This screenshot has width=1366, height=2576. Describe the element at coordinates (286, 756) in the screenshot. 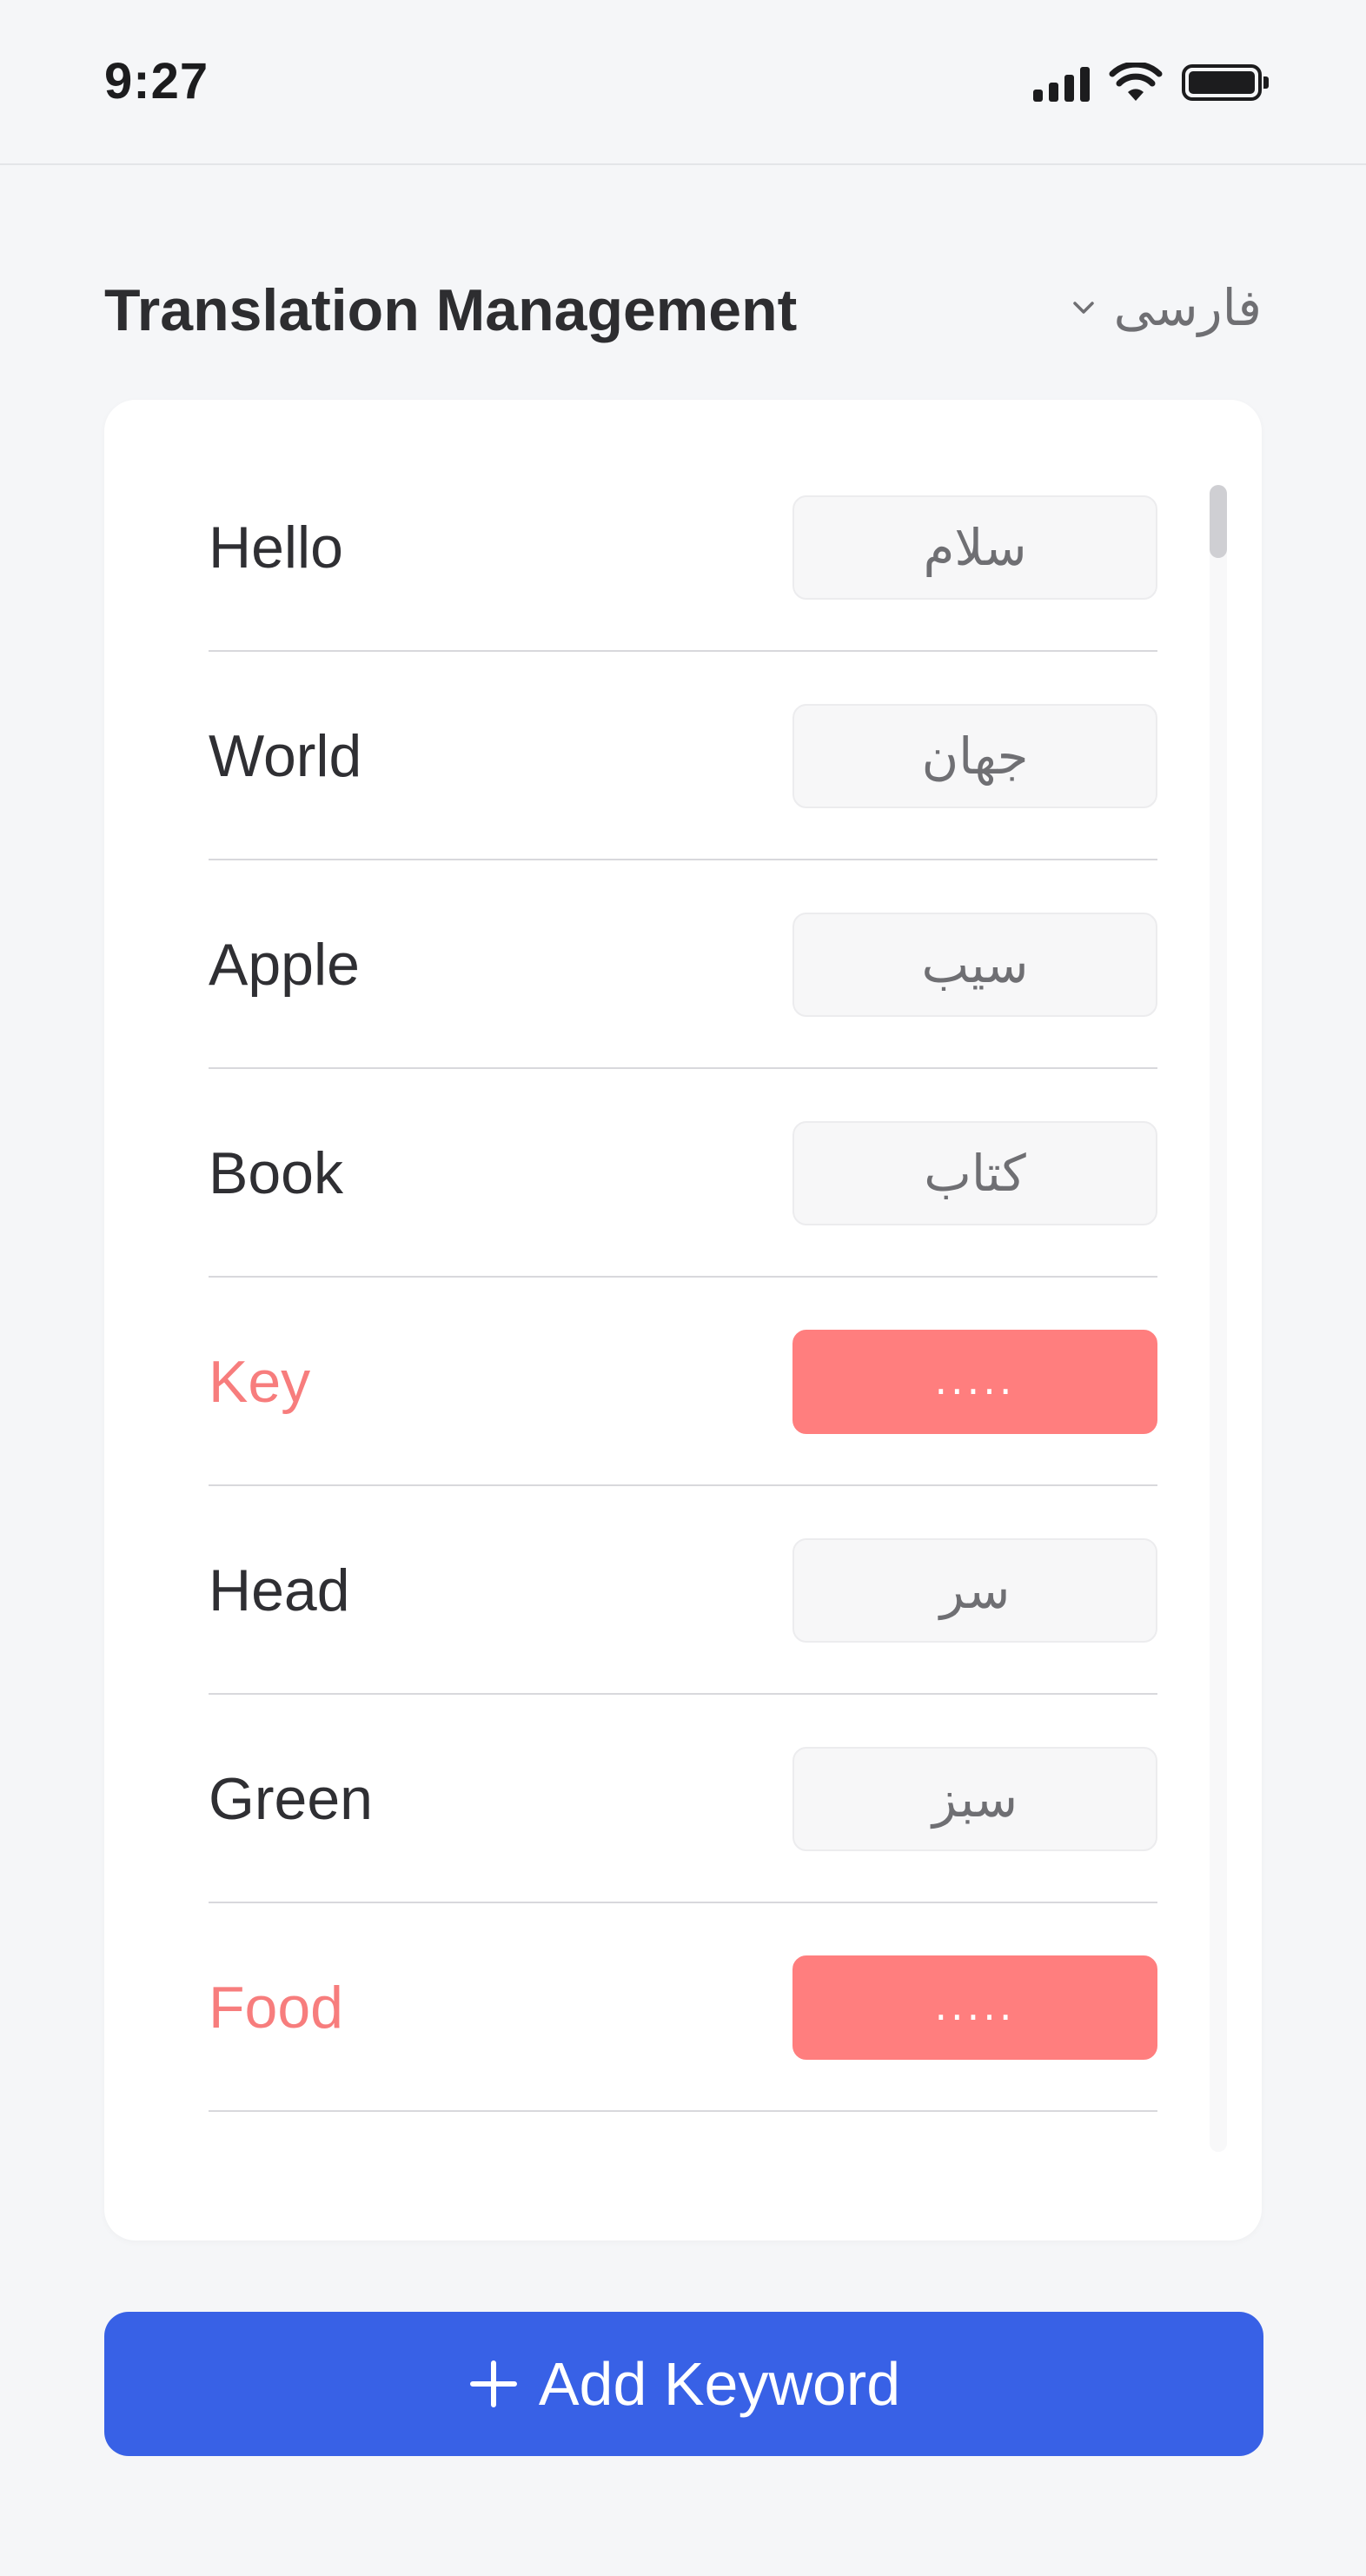

I see `keyword-label: World` at that location.